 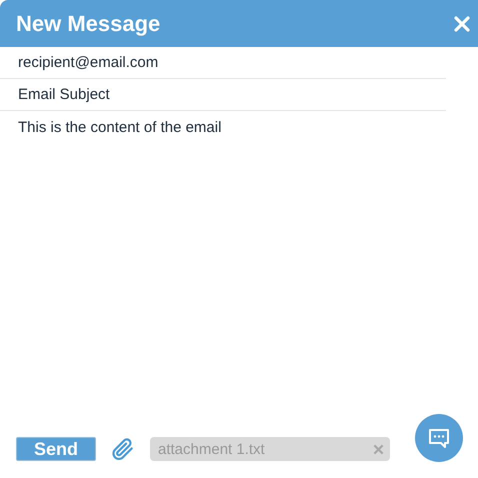 I want to click on paperclip-icon, so click(x=123, y=449).